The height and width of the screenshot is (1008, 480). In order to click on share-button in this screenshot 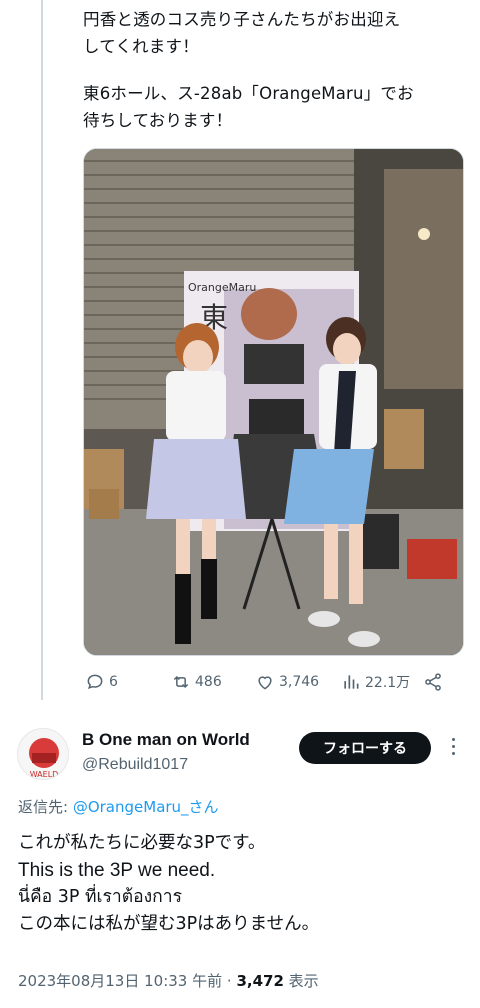, I will do `click(433, 682)`.